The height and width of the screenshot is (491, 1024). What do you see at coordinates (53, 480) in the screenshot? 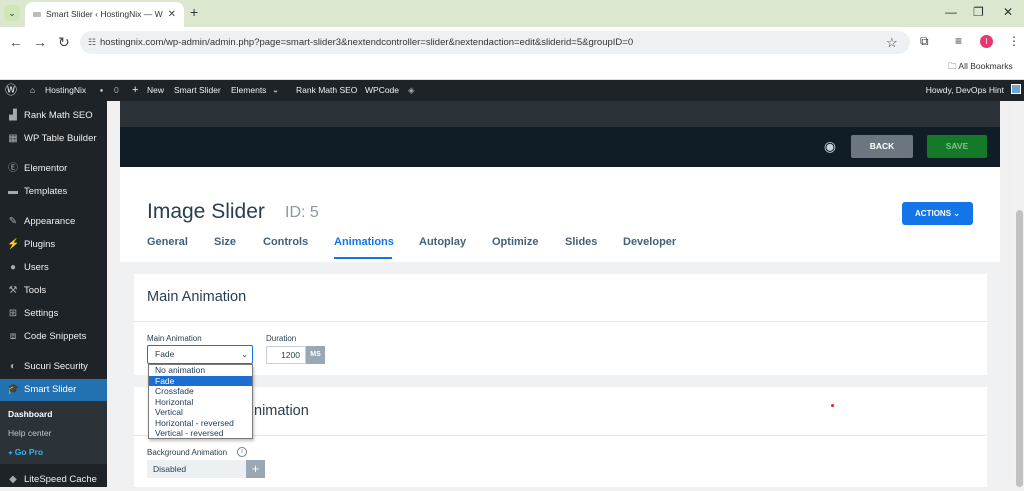
I see `sidebar-item-litespeed: ◆ LiteSpeed Cache` at bounding box center [53, 480].